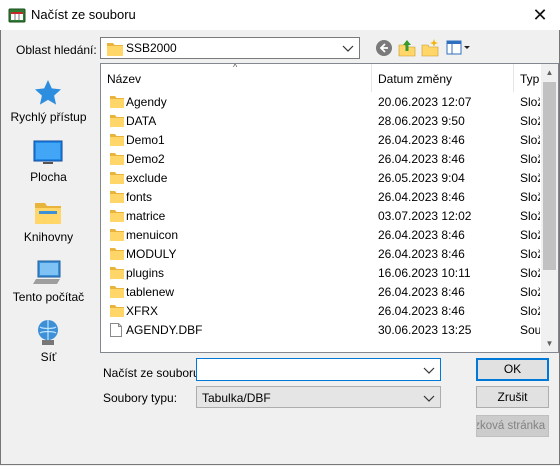  What do you see at coordinates (83, 14) in the screenshot?
I see `window-title: Načíst ze souboru` at bounding box center [83, 14].